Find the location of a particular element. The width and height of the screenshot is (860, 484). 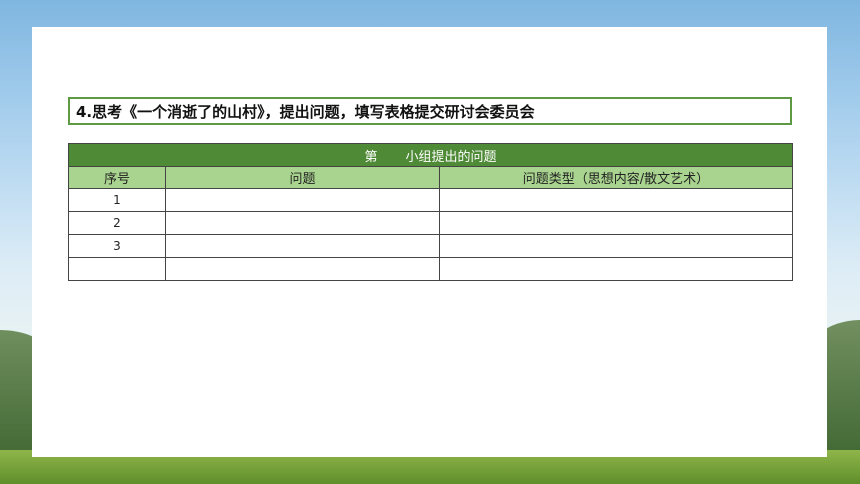

slide-heading: 4.思考《一个消逝了的山村》，提出问题，填写表格提交研讨会委员会 is located at coordinates (430, 111).